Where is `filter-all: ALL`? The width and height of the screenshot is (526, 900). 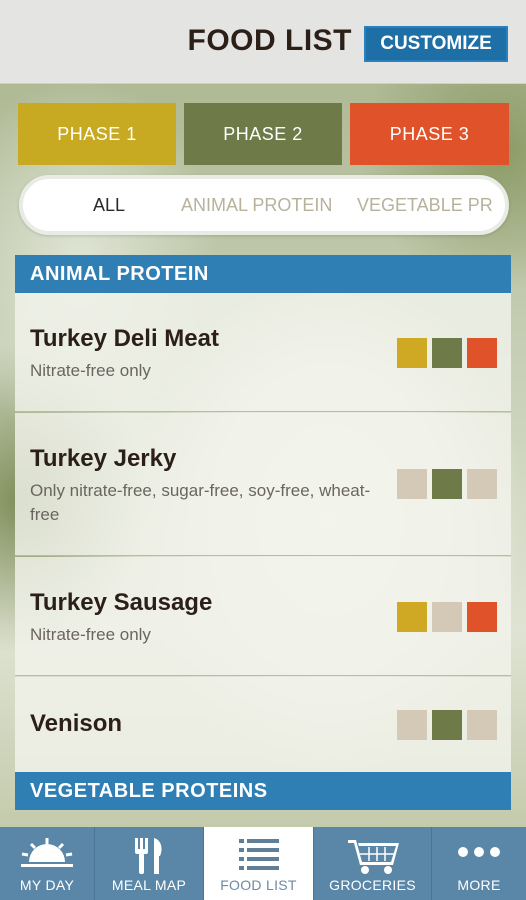
filter-all: ALL is located at coordinates (109, 205).